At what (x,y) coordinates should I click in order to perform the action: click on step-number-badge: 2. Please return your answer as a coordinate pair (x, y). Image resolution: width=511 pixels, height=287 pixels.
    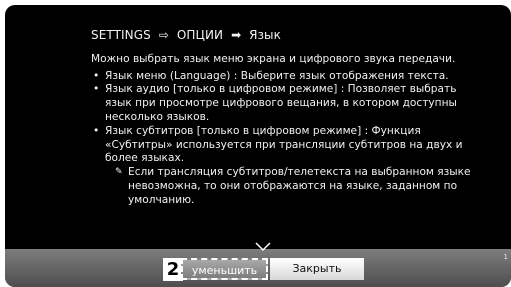
    Looking at the image, I should click on (173, 269).